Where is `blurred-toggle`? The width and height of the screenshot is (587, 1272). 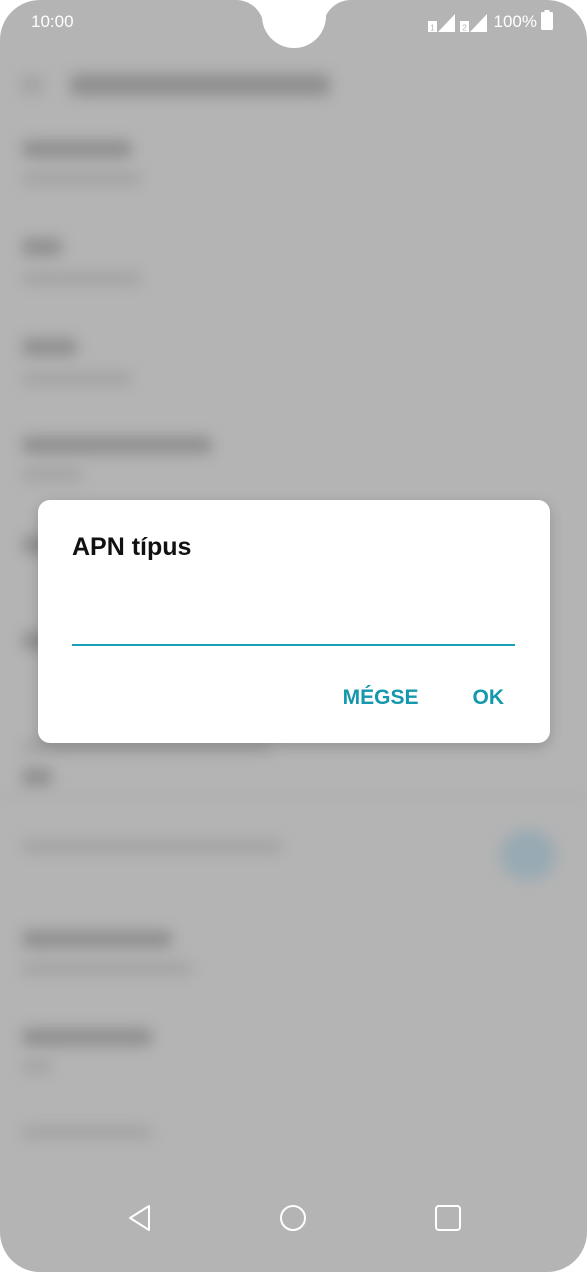 blurred-toggle is located at coordinates (528, 855).